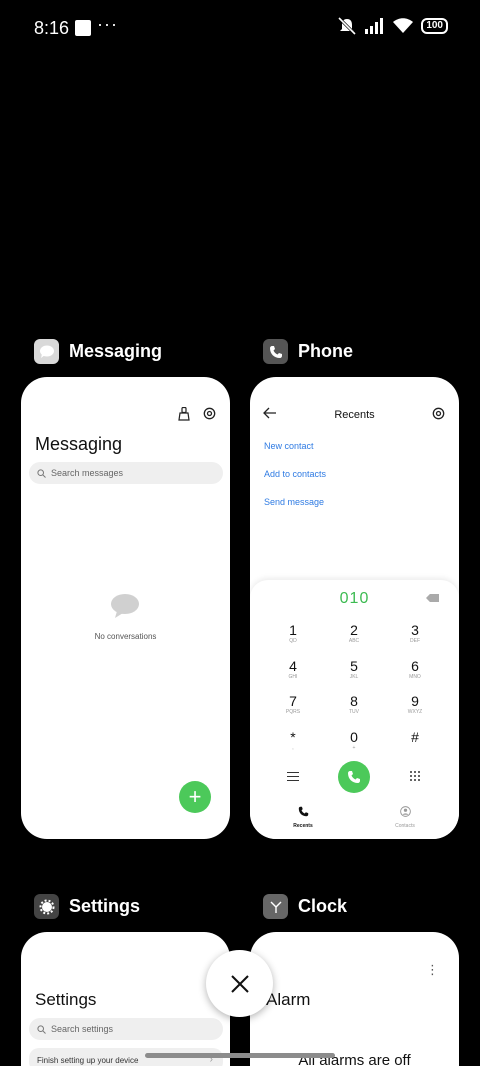  Describe the element at coordinates (415, 634) in the screenshot. I see `dial-key-3: 3 DEF` at that location.